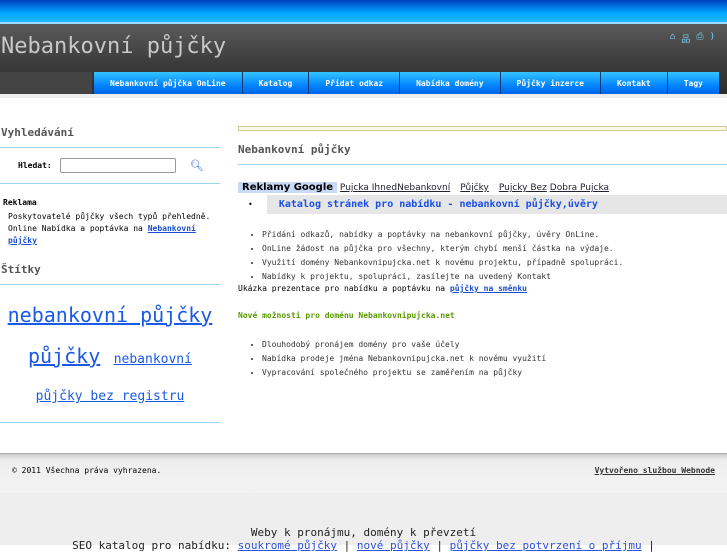 Image resolution: width=727 pixels, height=552 pixels. Describe the element at coordinates (549, 84) in the screenshot. I see `nav-inzerce: Půjčky inzerce` at that location.